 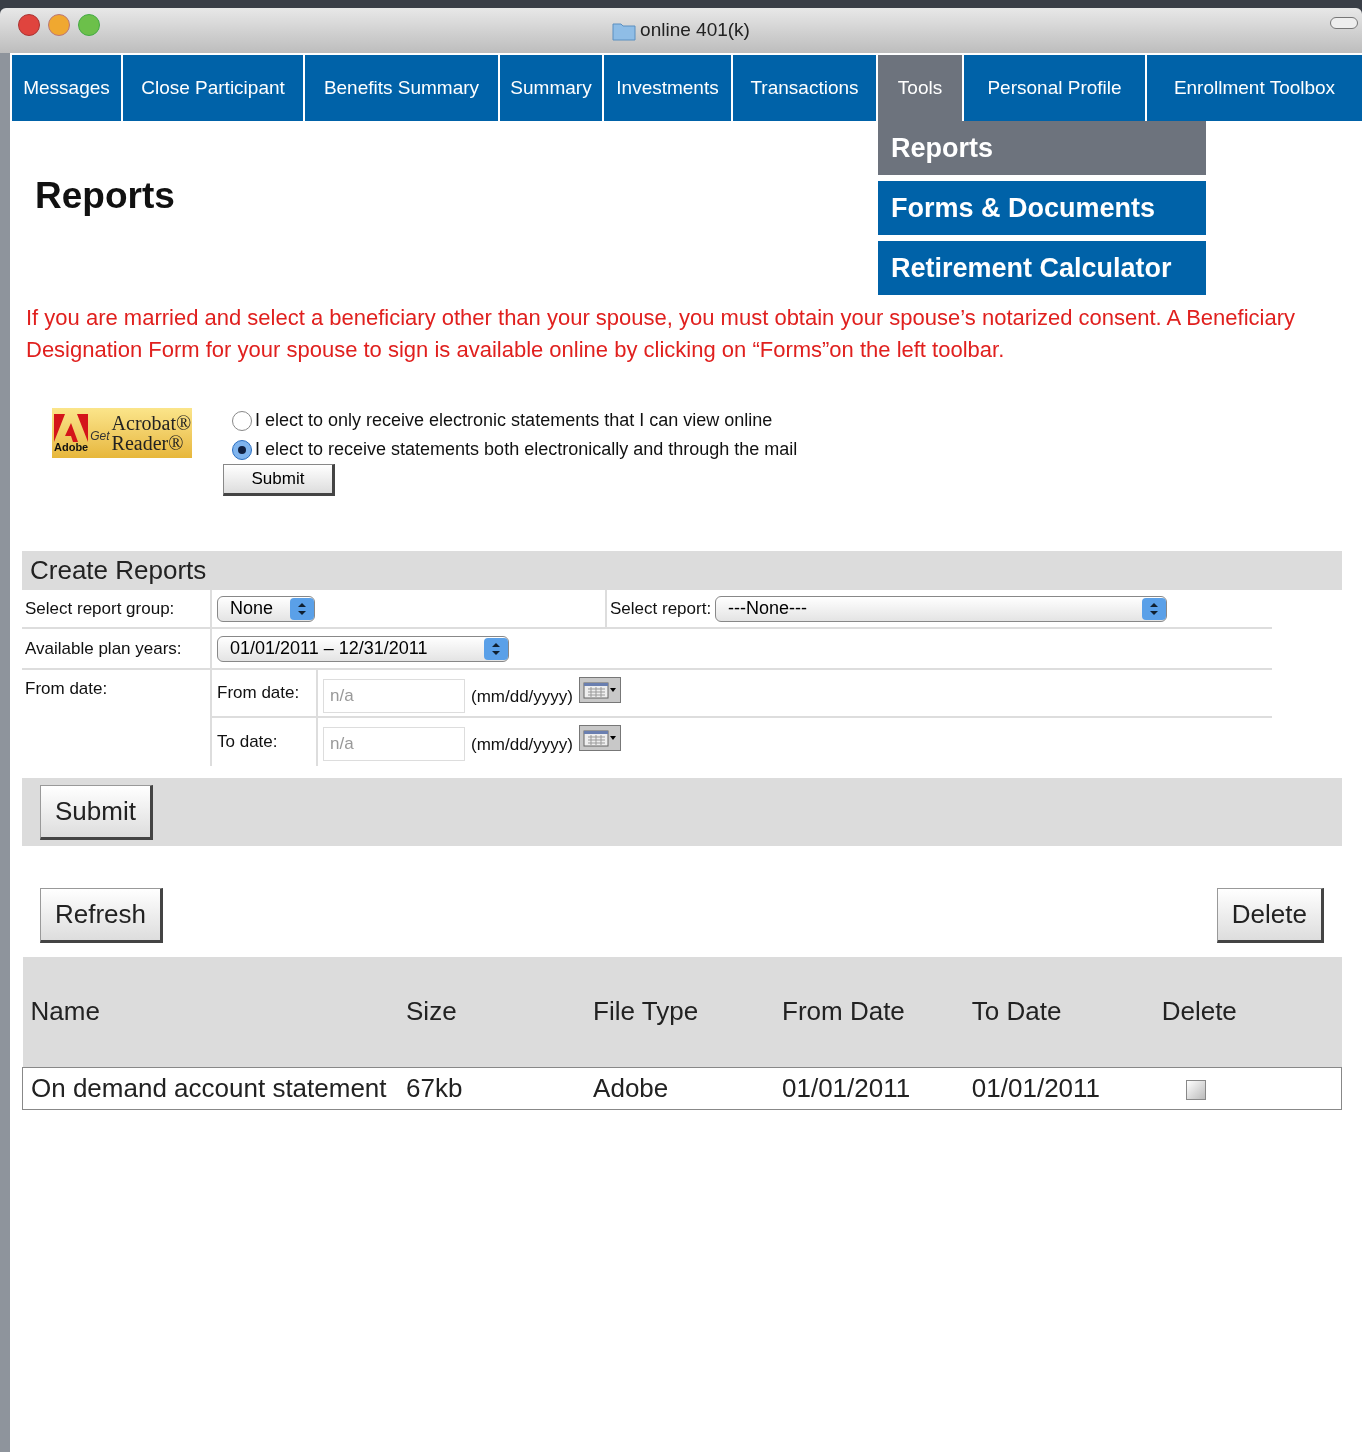 I want to click on plan-years-select: 01/01/2011 – 12/31/2011, so click(x=363, y=648).